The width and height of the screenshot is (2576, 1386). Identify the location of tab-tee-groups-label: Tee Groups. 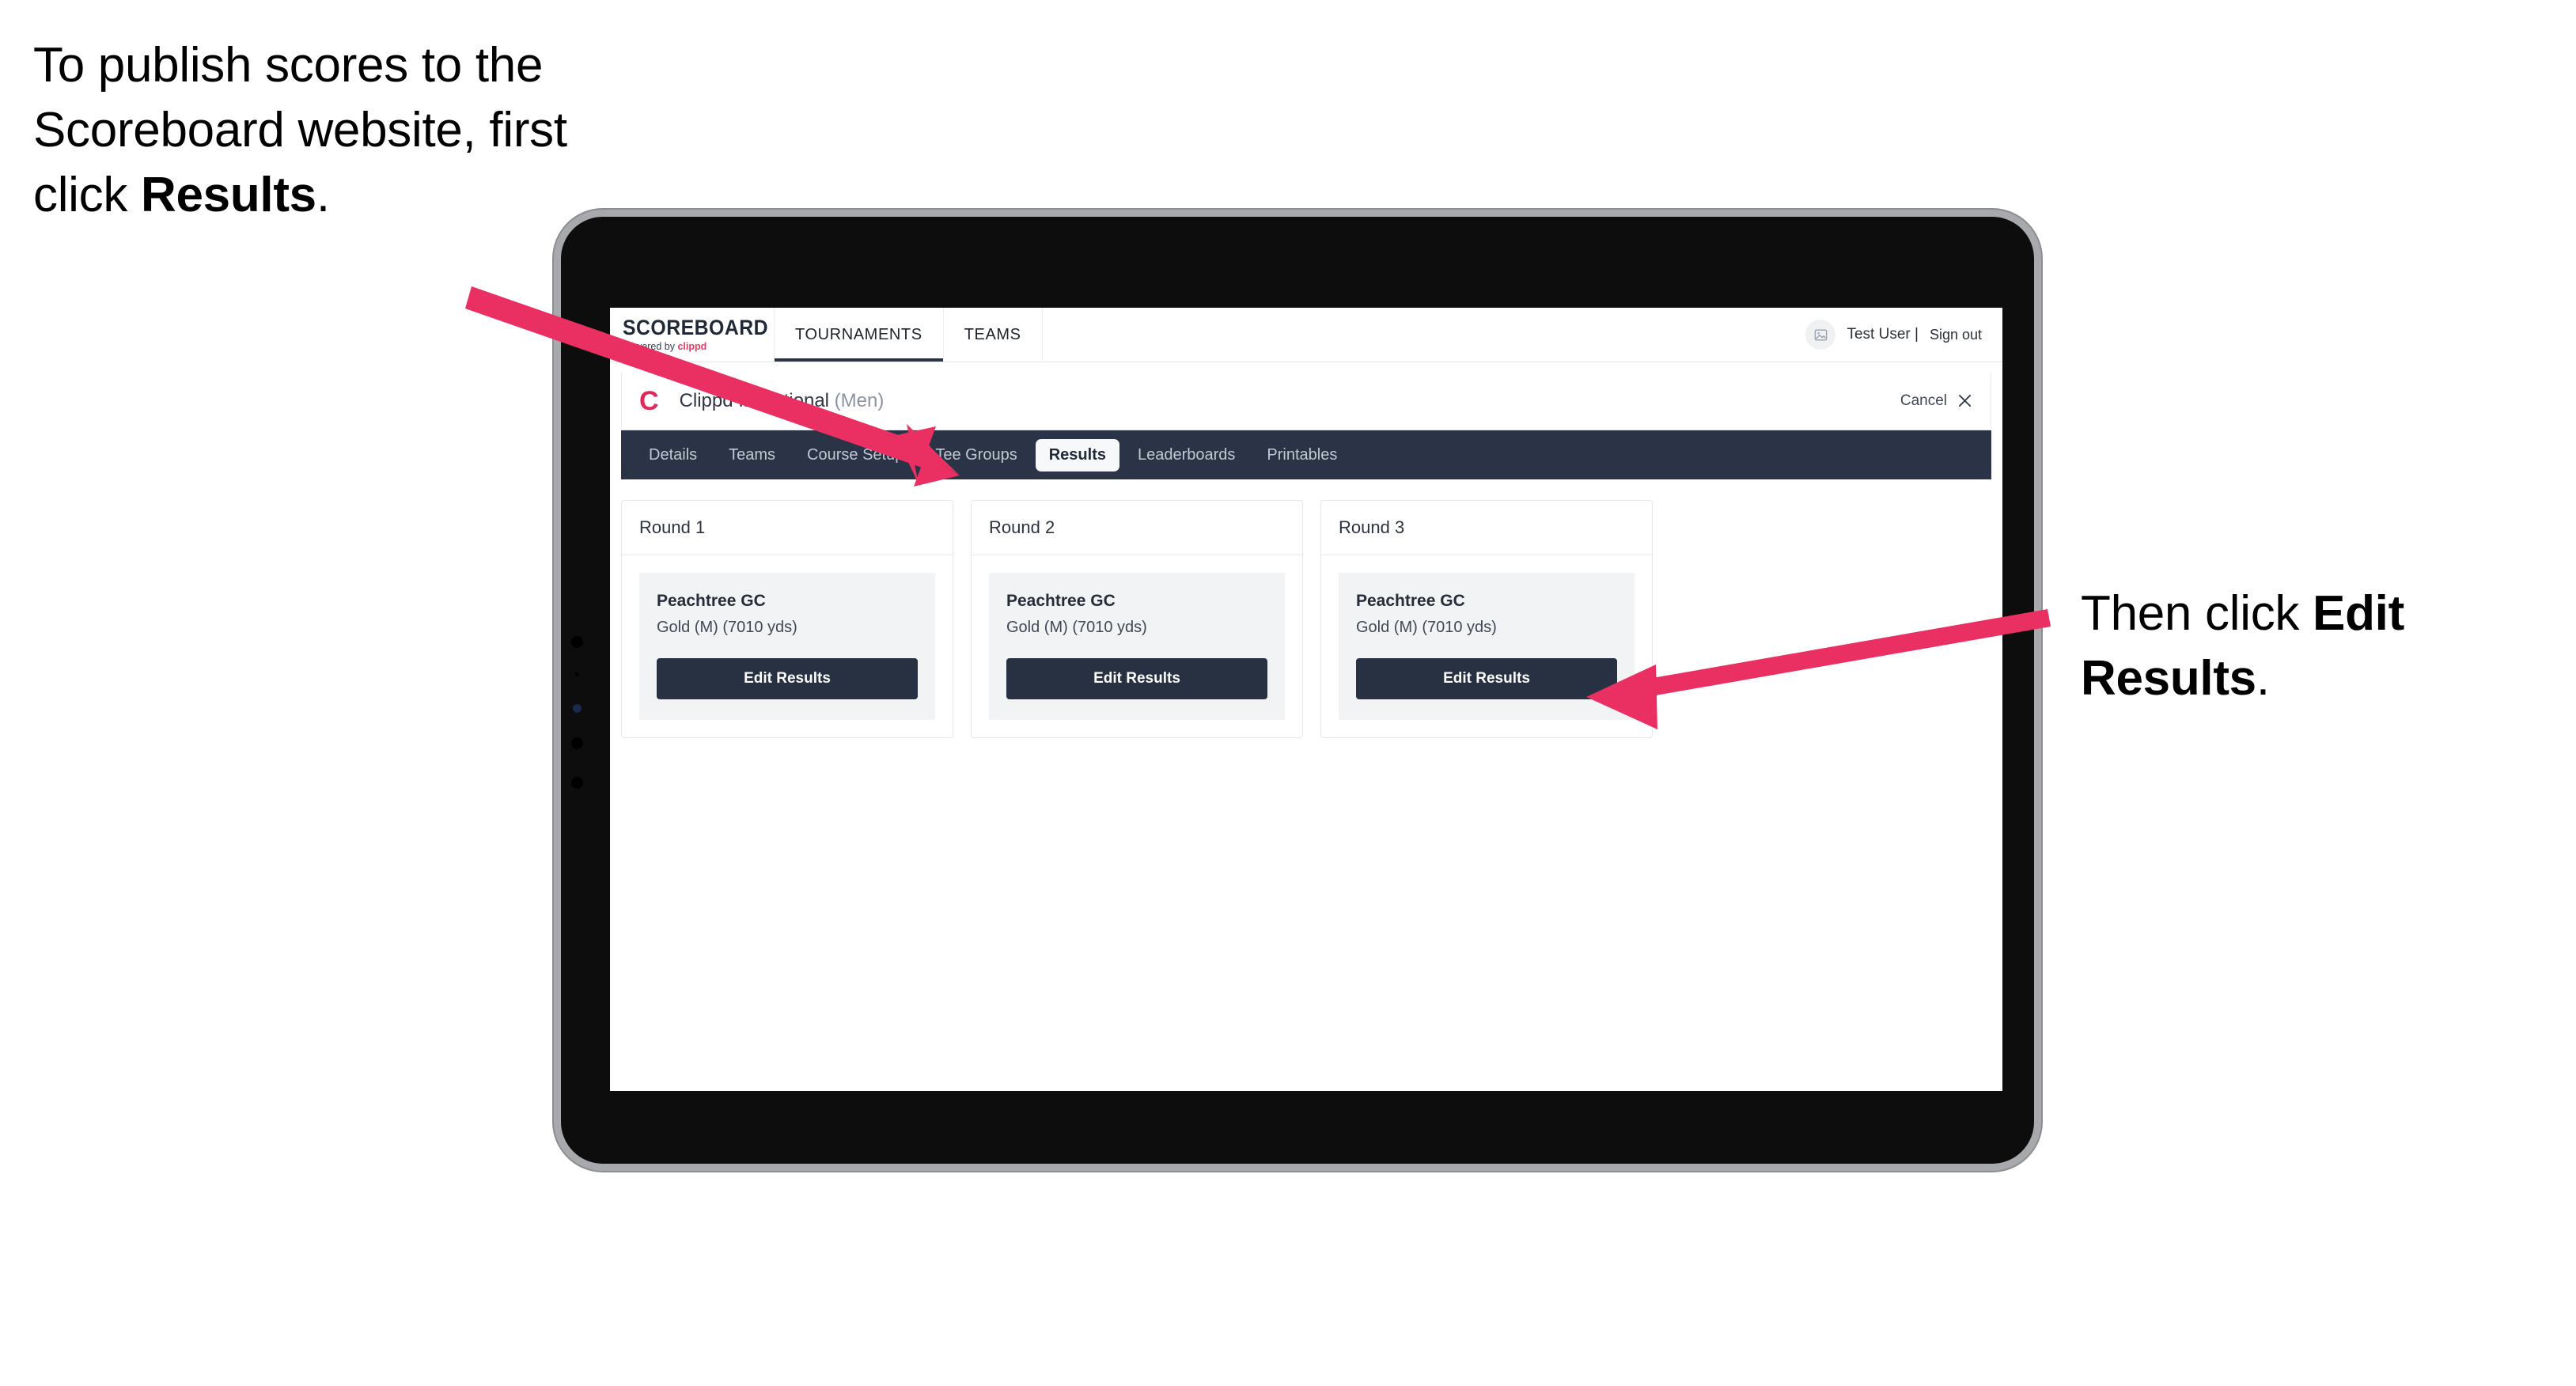
(976, 455).